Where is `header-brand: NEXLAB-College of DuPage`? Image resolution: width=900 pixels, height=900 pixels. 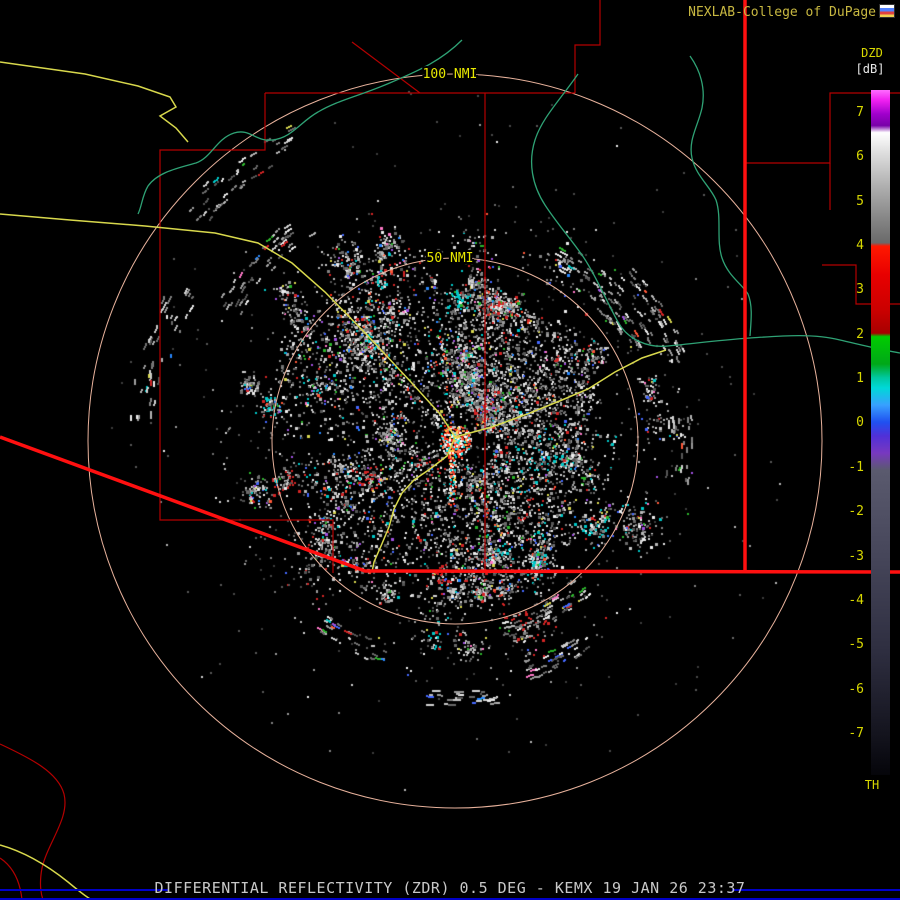
header-brand: NEXLAB-College of DuPage is located at coordinates (782, 12).